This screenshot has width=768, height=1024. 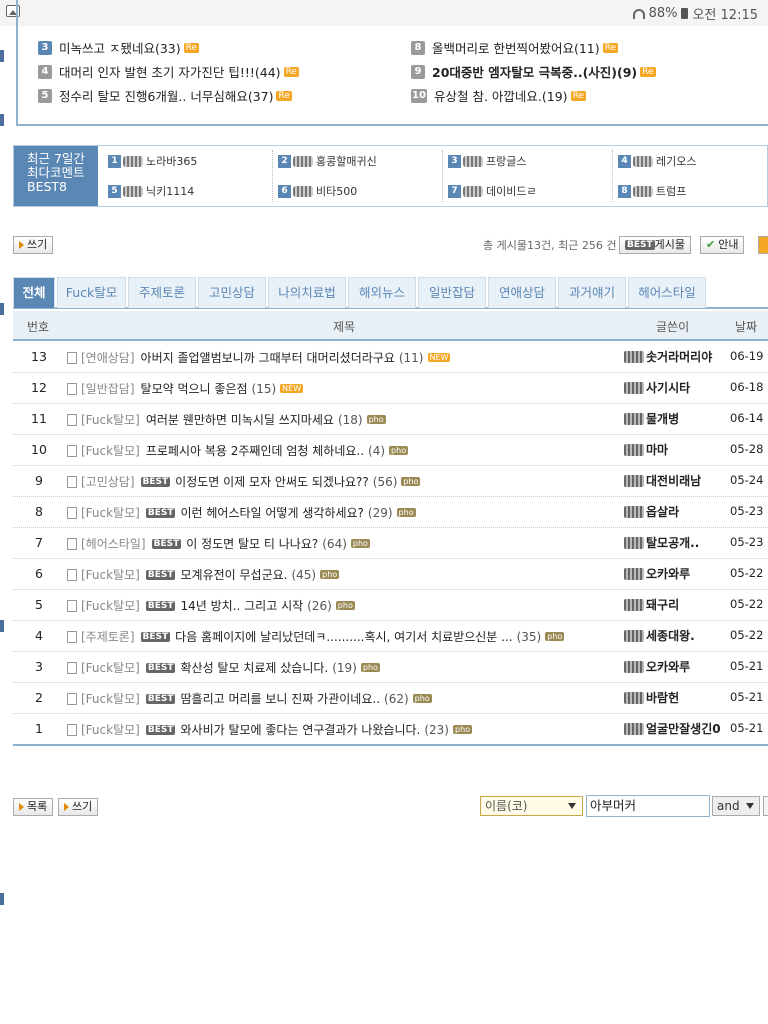 What do you see at coordinates (678, 511) in the screenshot?
I see `row-author: 옵살라` at bounding box center [678, 511].